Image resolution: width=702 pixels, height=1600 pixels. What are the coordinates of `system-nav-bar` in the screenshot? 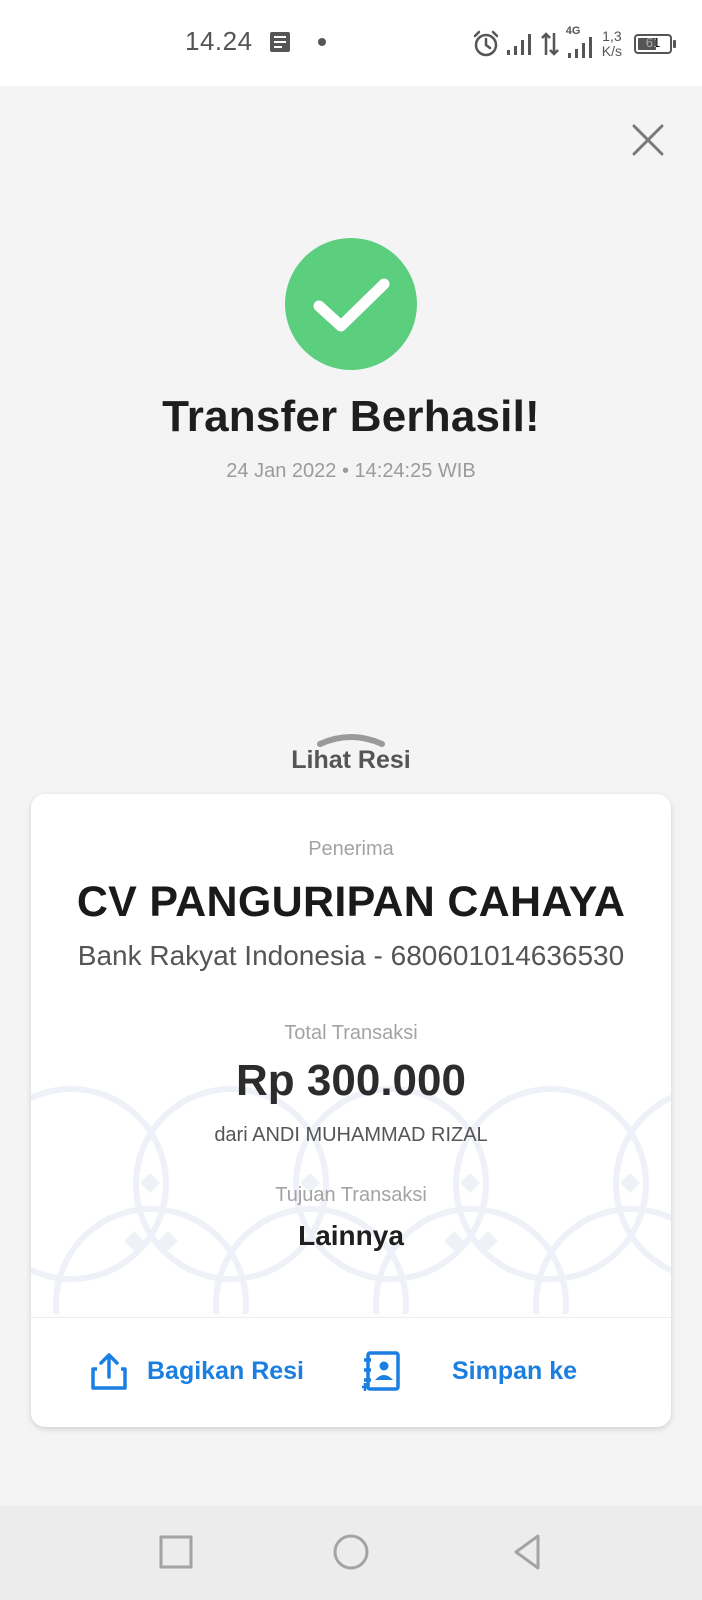 It's located at (351, 1553).